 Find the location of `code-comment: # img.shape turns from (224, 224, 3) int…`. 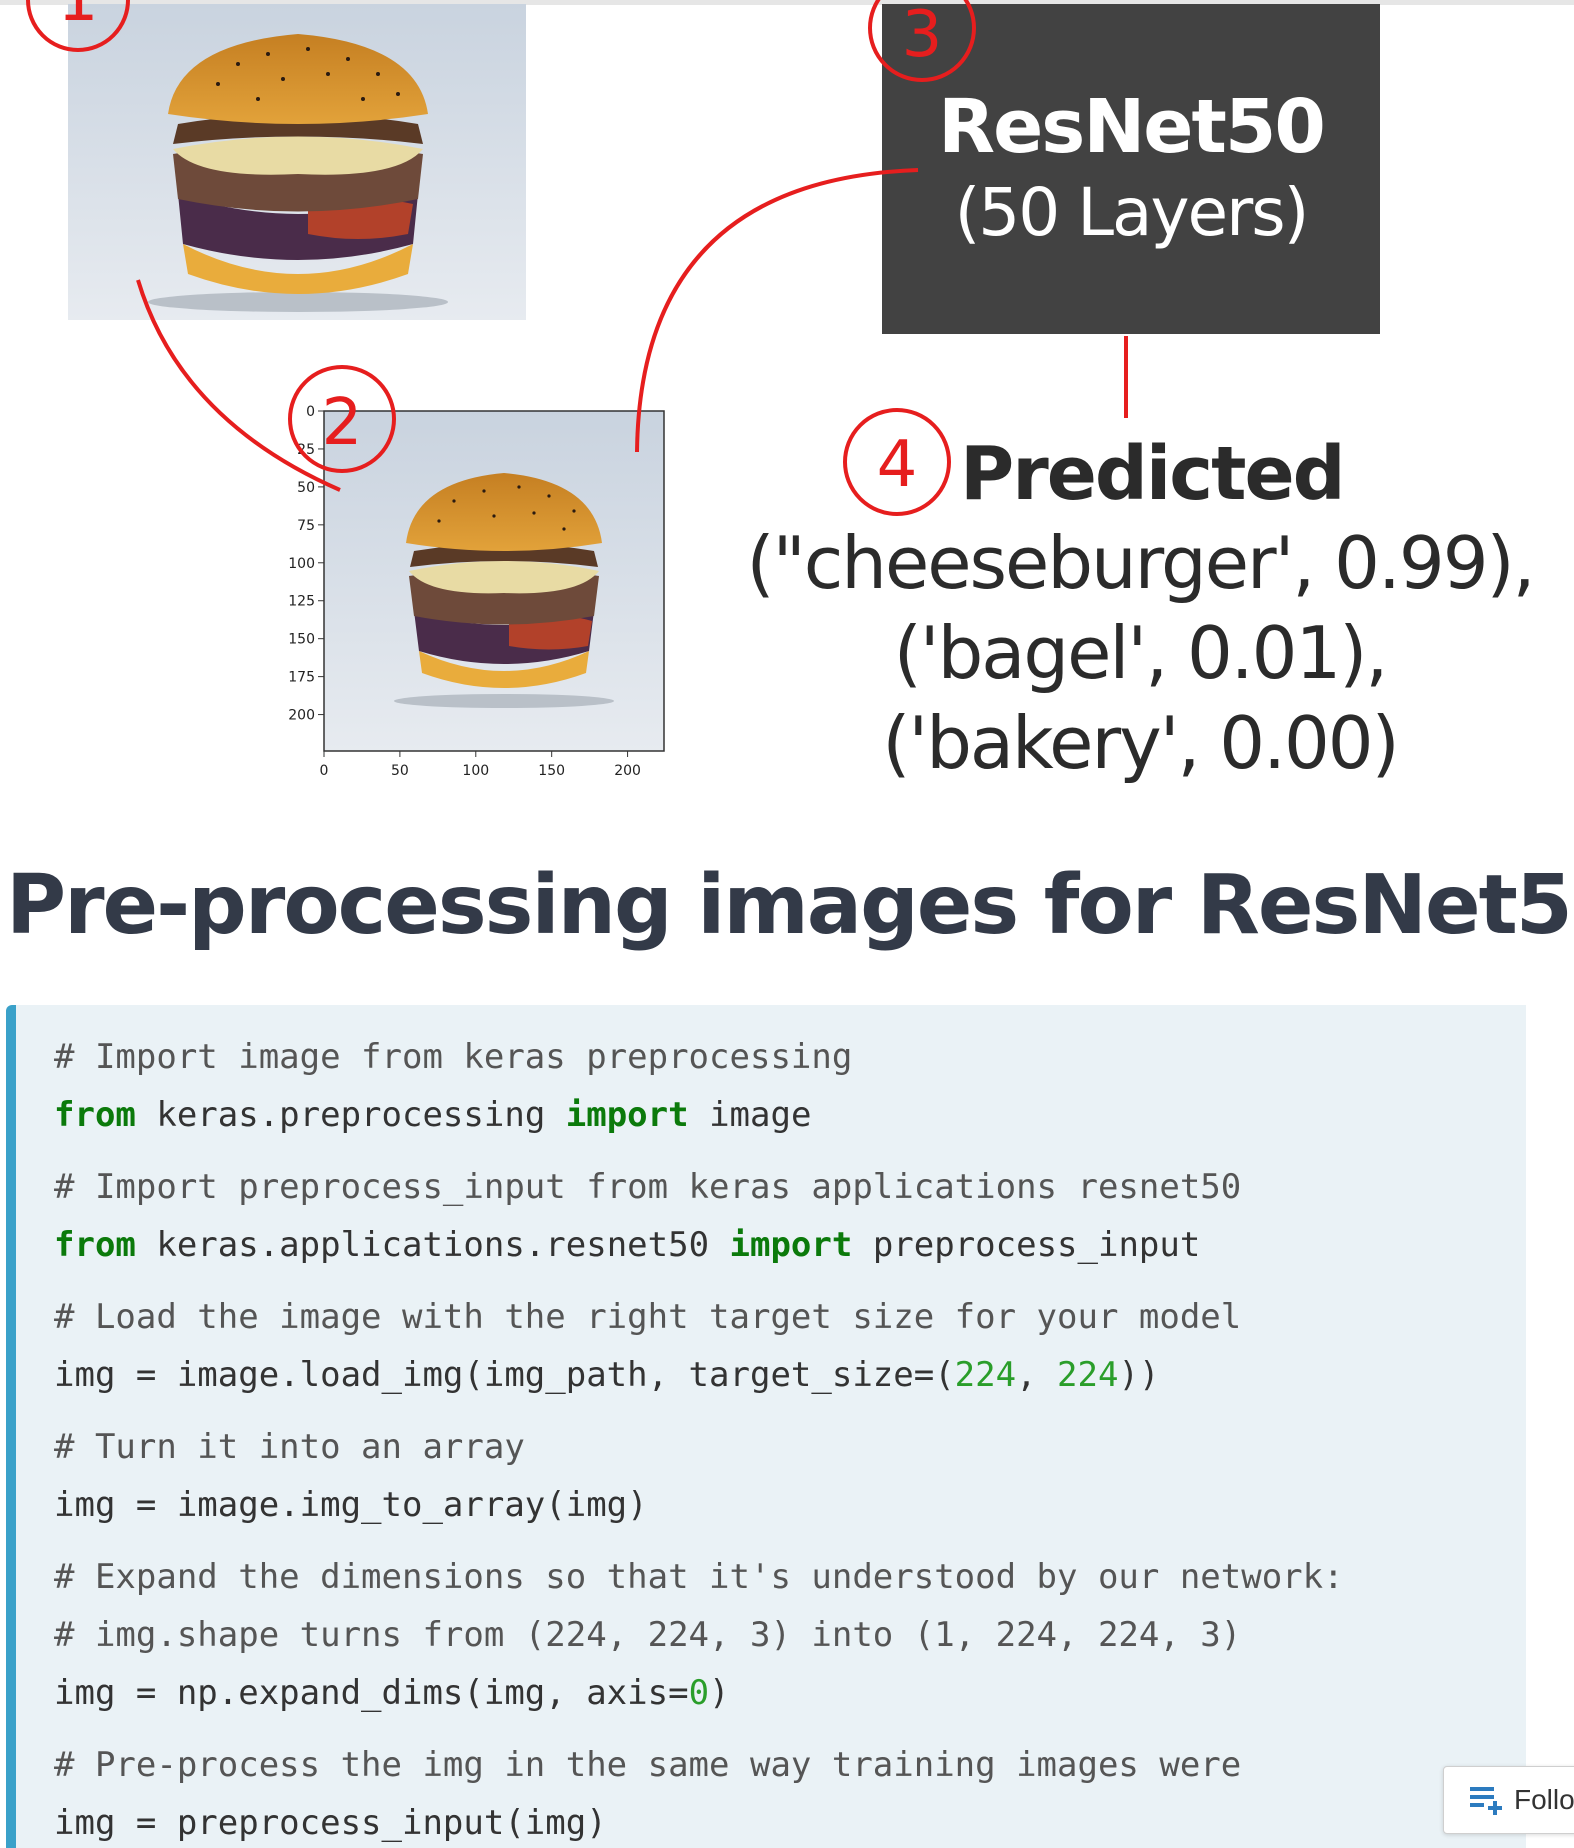

code-comment: # img.shape turns from (224, 224, 3) int… is located at coordinates (648, 1635).